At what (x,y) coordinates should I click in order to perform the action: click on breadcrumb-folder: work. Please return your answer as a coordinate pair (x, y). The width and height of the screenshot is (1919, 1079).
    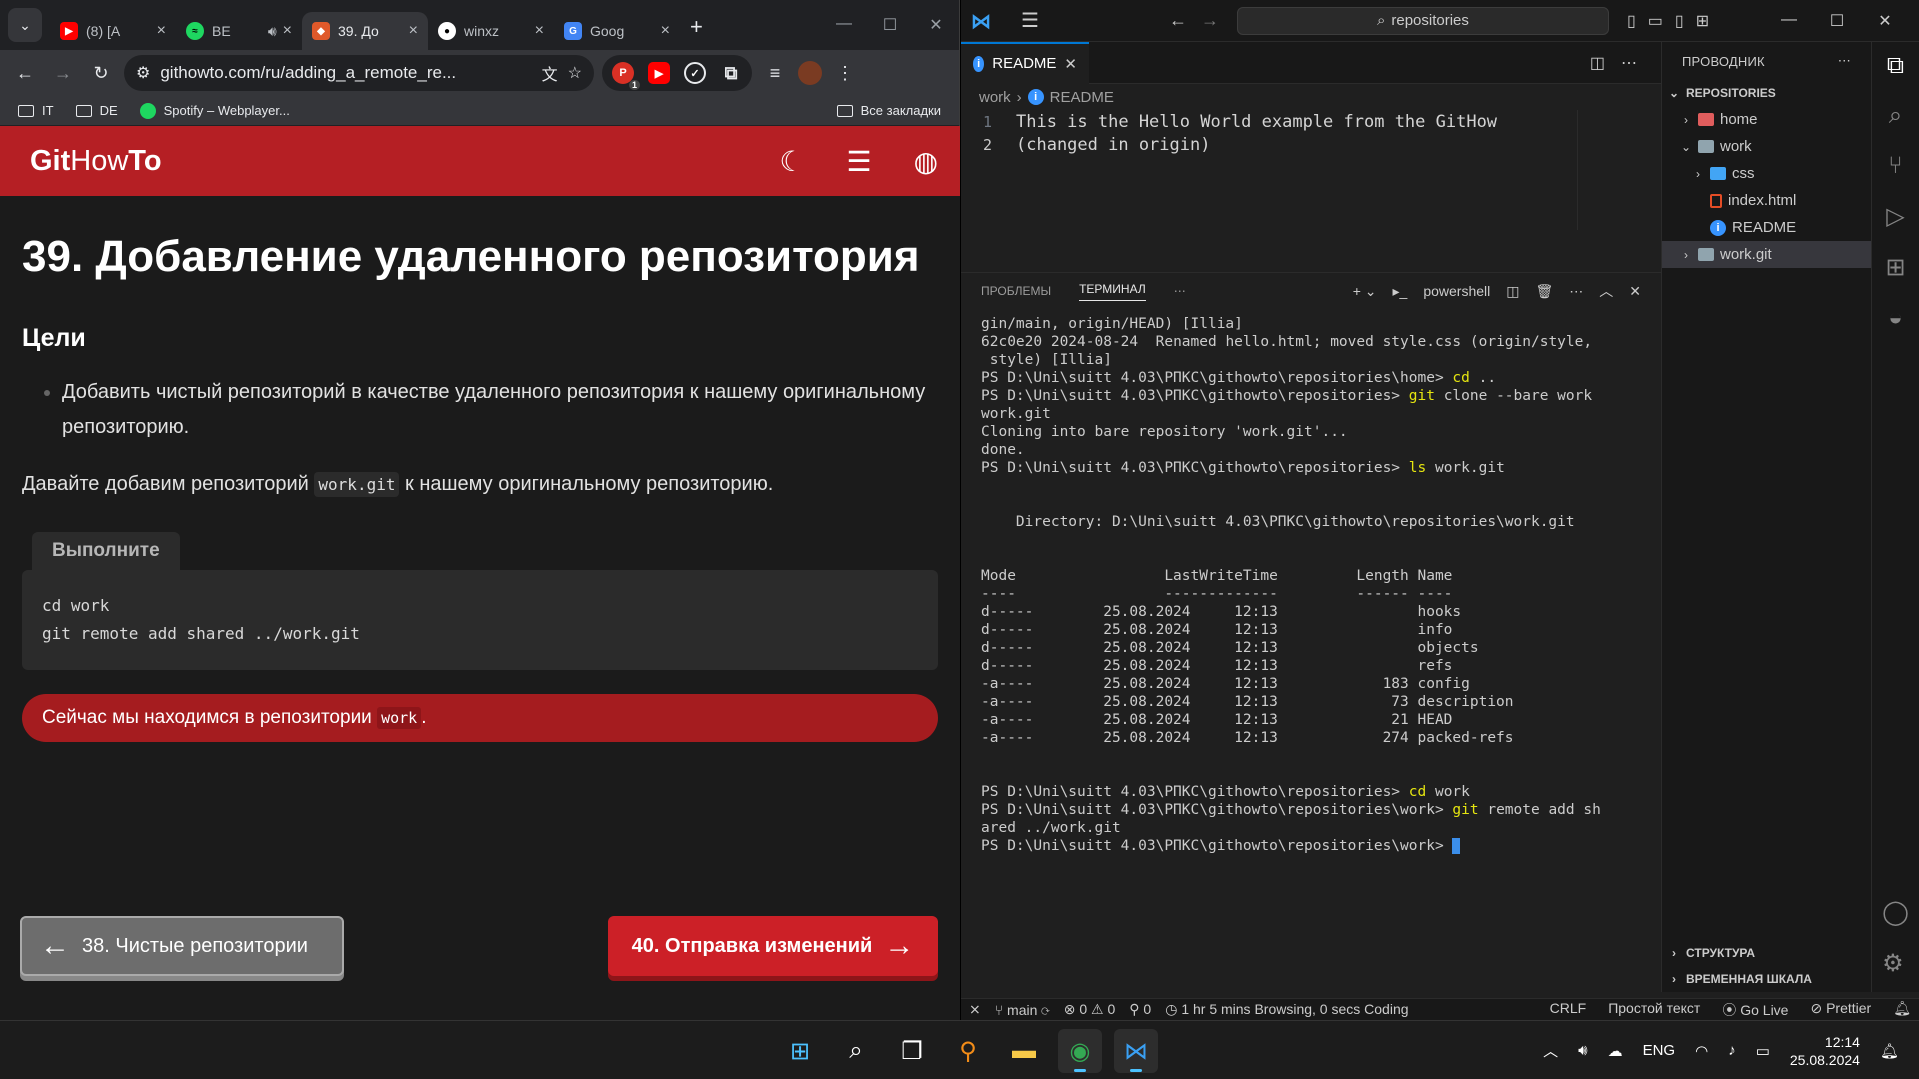
    Looking at the image, I should click on (995, 97).